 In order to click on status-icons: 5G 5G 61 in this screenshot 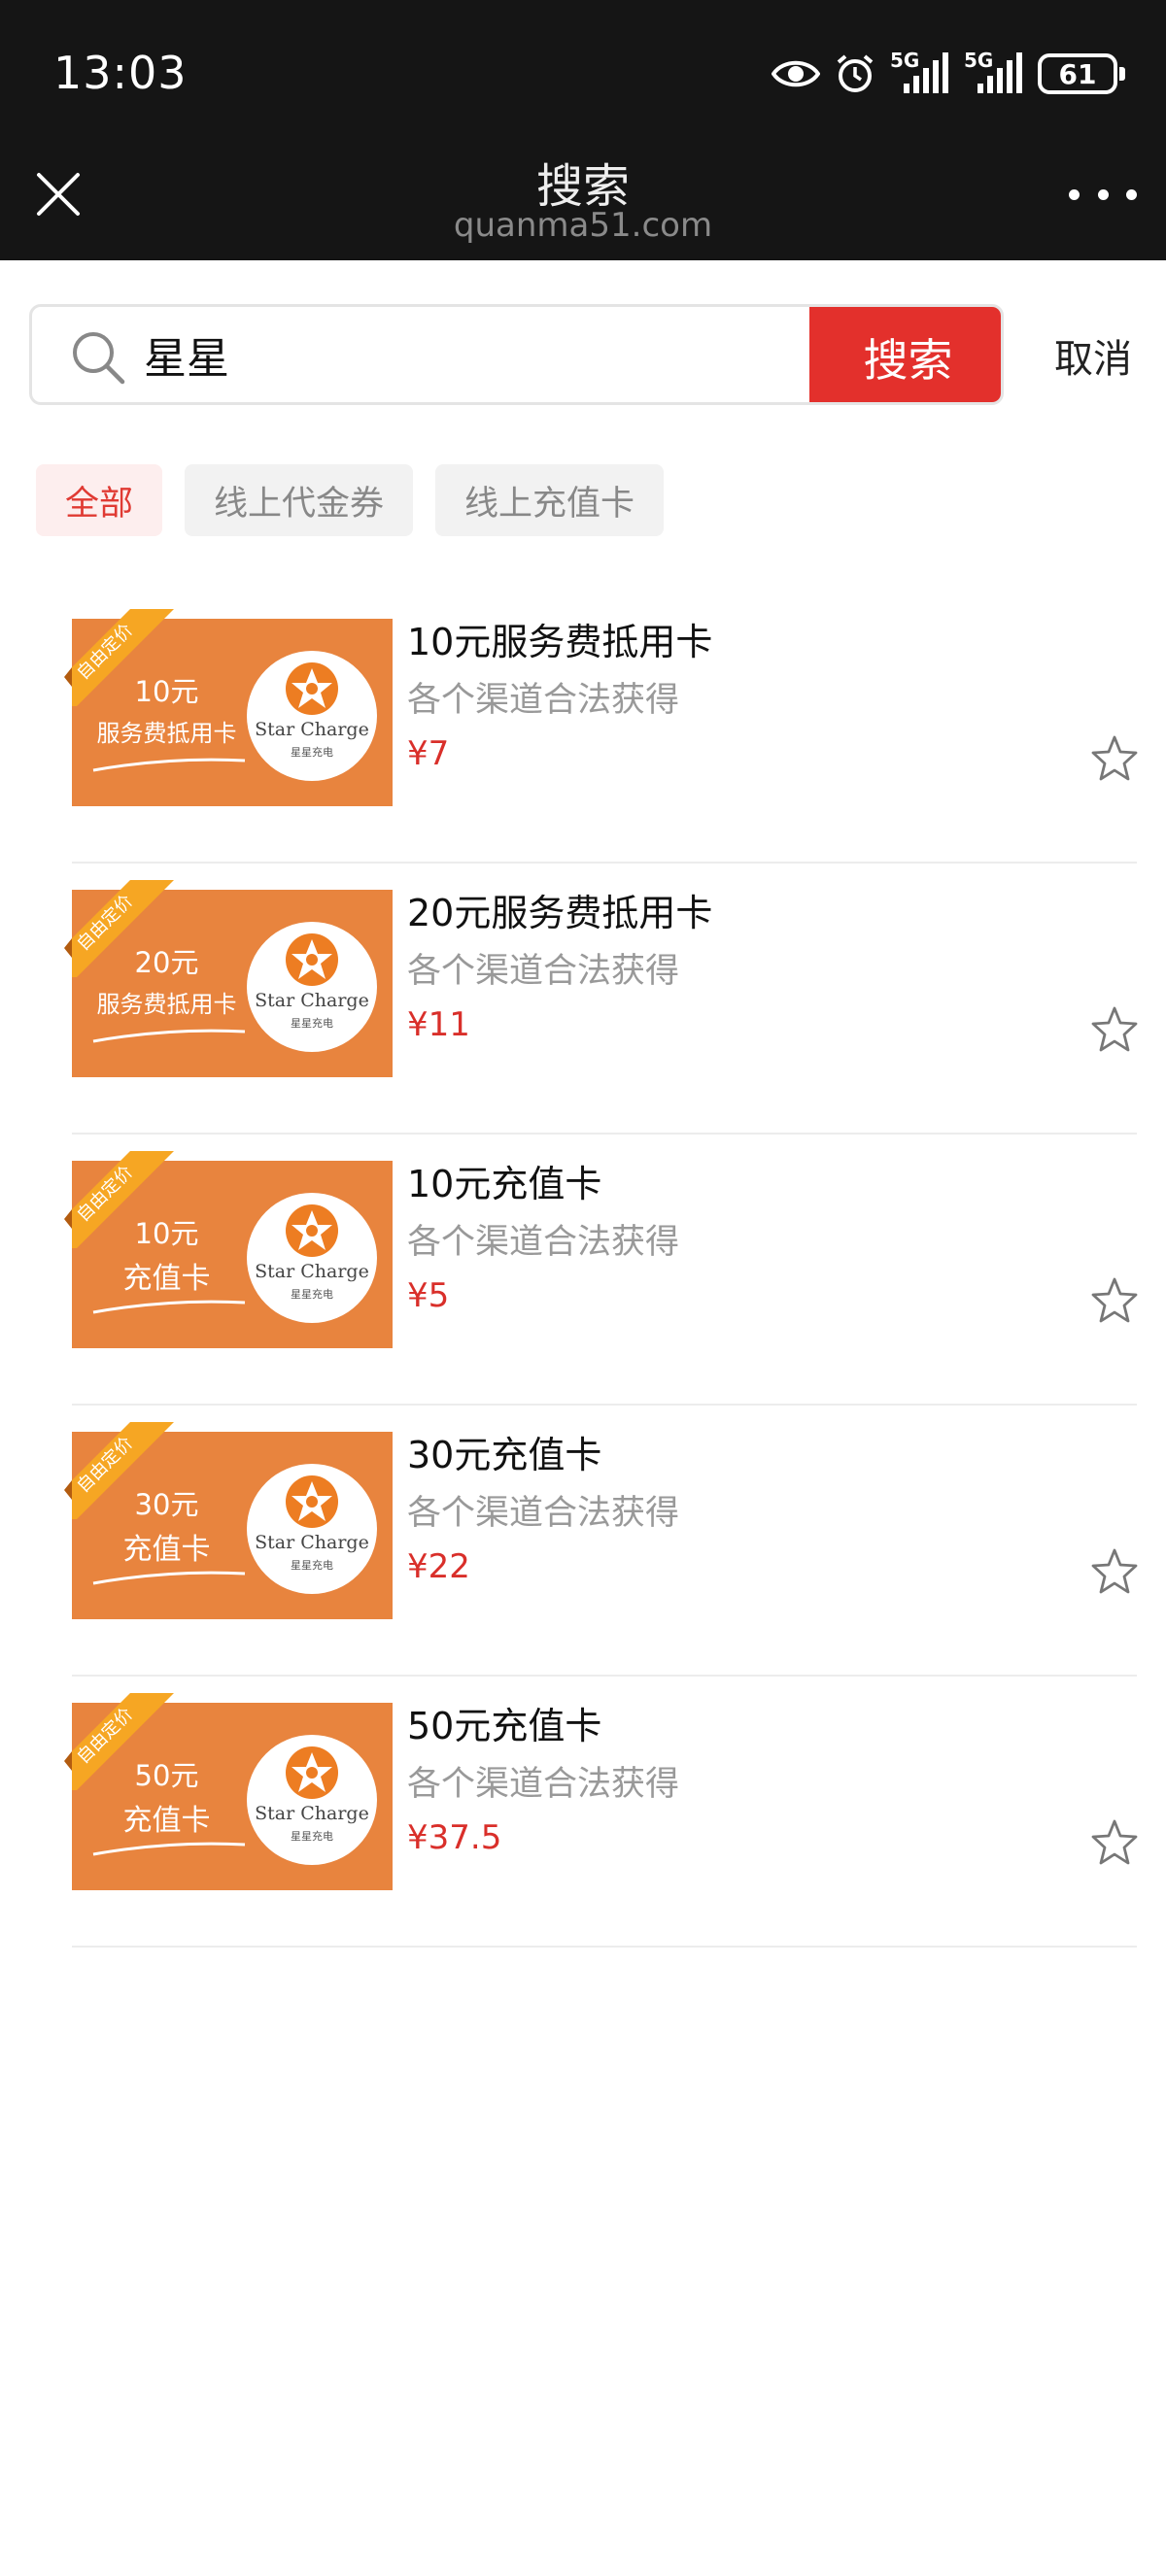, I will do `click(948, 74)`.